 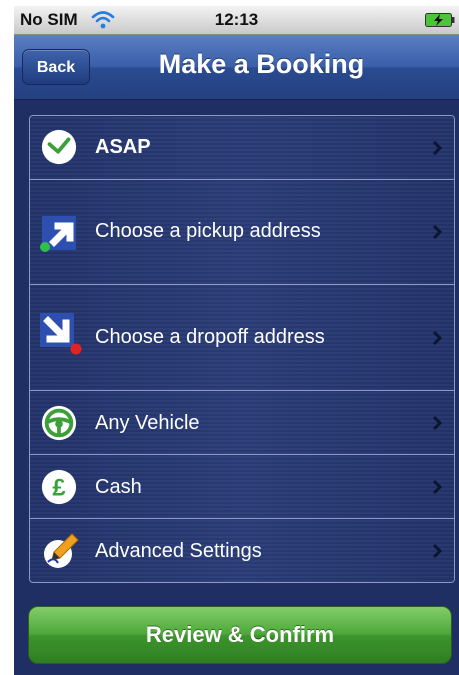 I want to click on status-time: 12:13, so click(x=236, y=19).